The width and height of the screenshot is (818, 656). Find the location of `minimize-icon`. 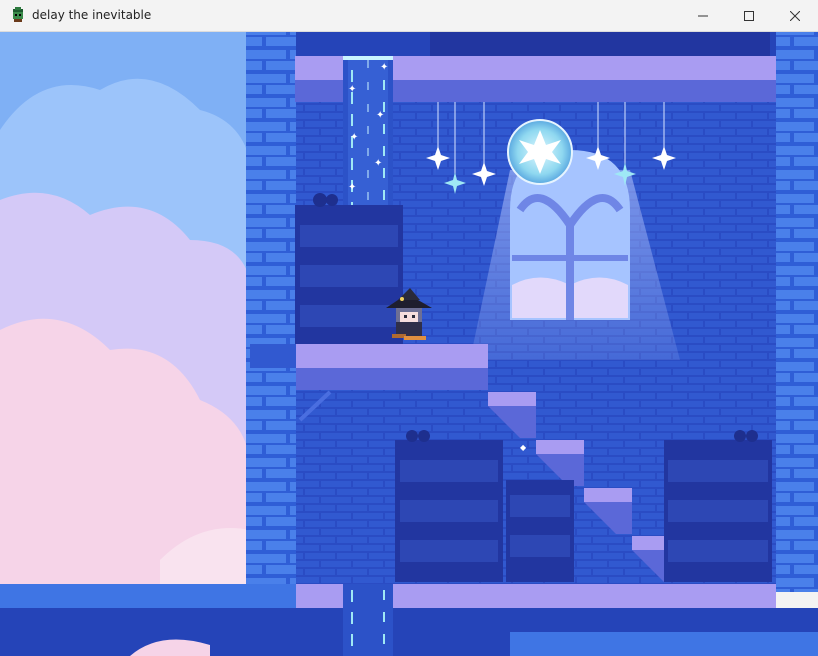

minimize-icon is located at coordinates (703, 15).